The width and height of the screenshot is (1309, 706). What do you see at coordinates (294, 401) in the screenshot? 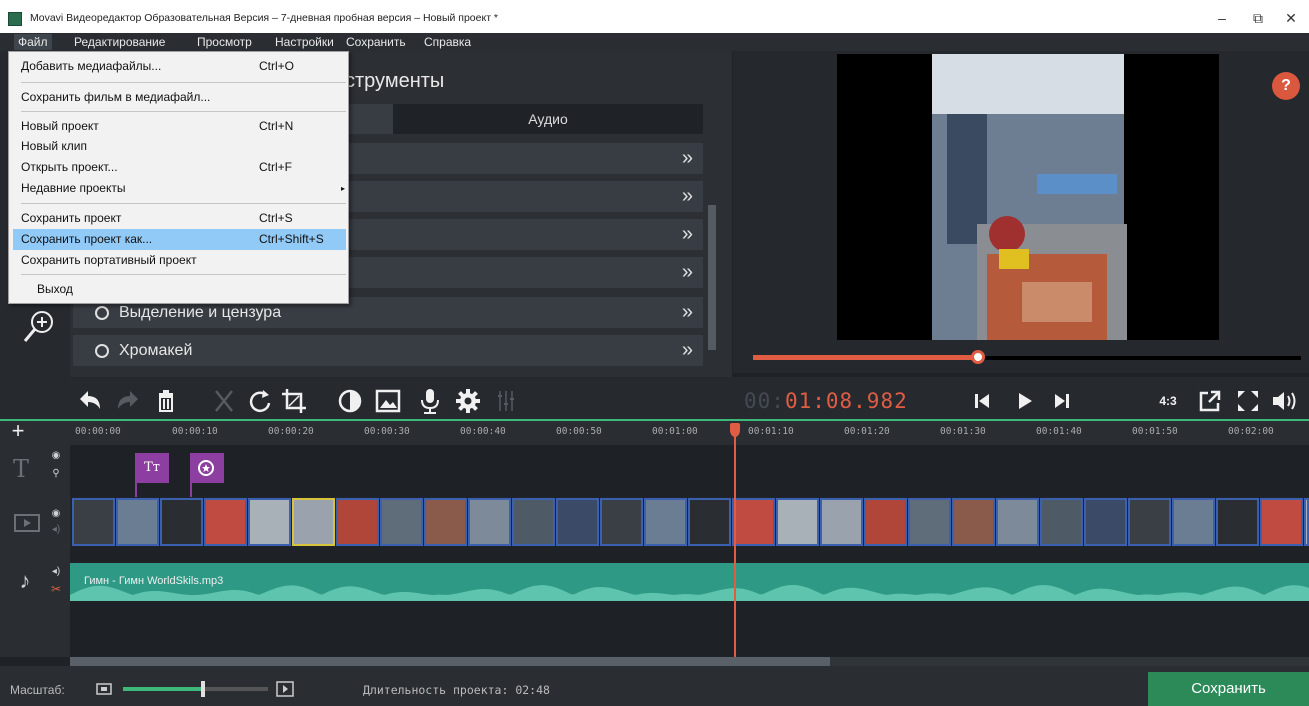
I see `crop-icon` at bounding box center [294, 401].